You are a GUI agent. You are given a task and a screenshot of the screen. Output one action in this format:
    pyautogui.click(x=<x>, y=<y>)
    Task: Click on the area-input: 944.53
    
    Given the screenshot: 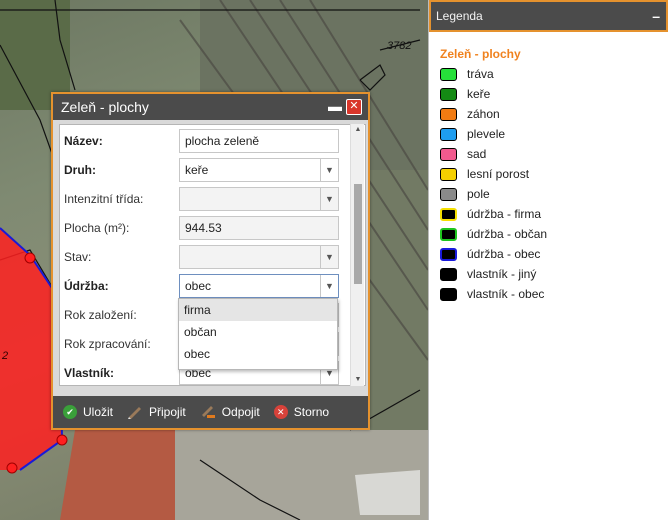 What is the action you would take?
    pyautogui.click(x=259, y=228)
    